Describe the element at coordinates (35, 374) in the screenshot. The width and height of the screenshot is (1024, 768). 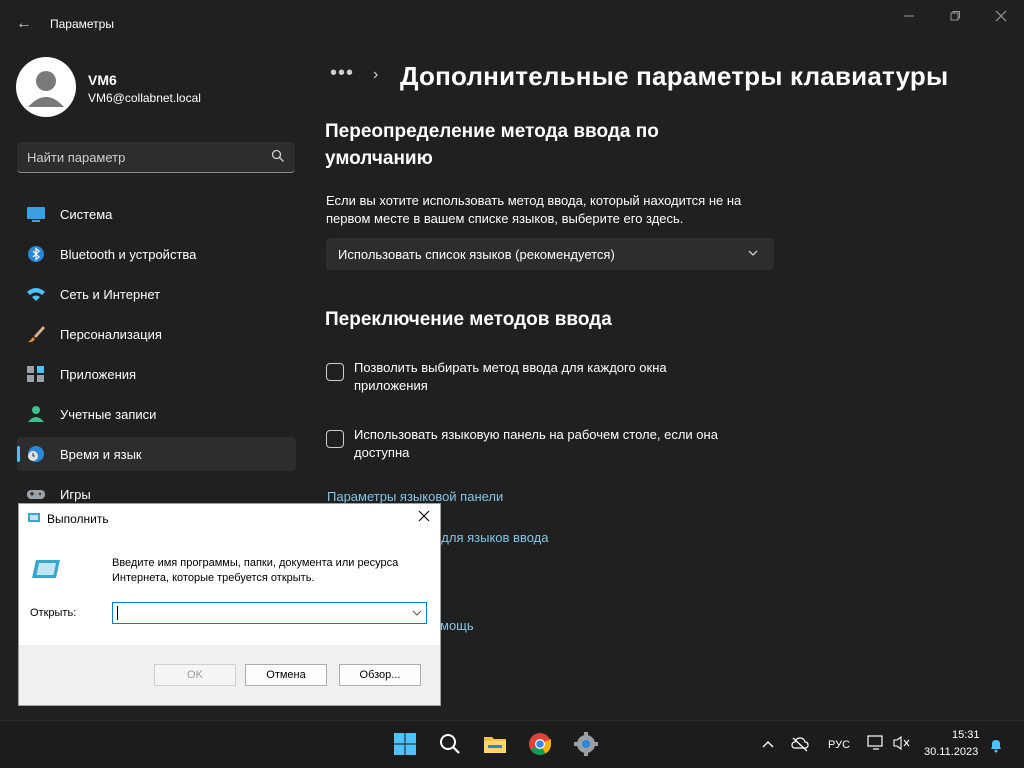
I see `apps-icon` at that location.